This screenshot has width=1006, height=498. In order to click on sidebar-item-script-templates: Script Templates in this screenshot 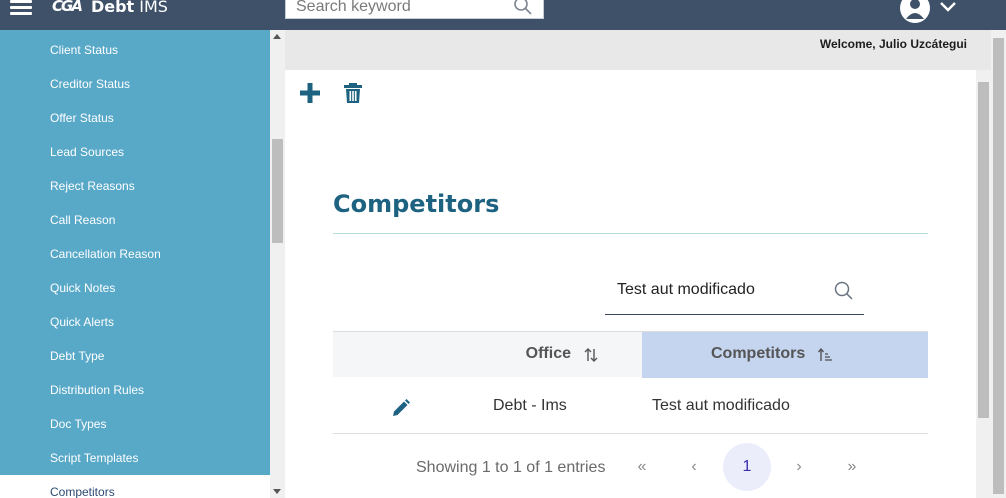, I will do `click(135, 458)`.